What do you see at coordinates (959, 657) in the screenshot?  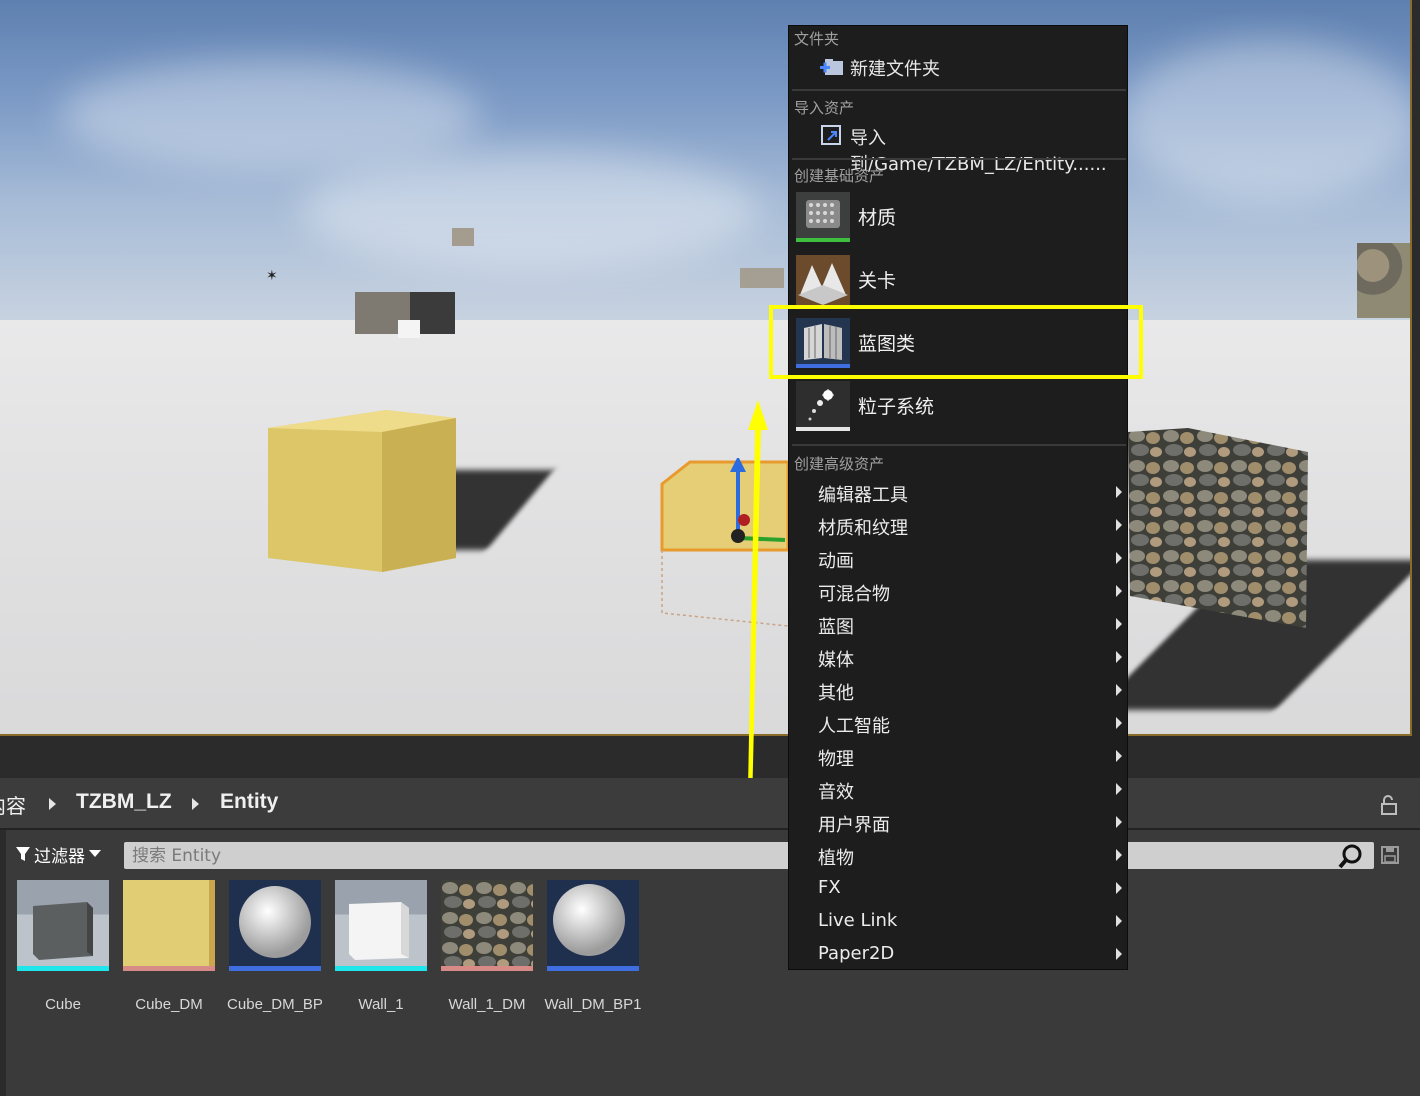 I see `menu-item-media: 媒体` at bounding box center [959, 657].